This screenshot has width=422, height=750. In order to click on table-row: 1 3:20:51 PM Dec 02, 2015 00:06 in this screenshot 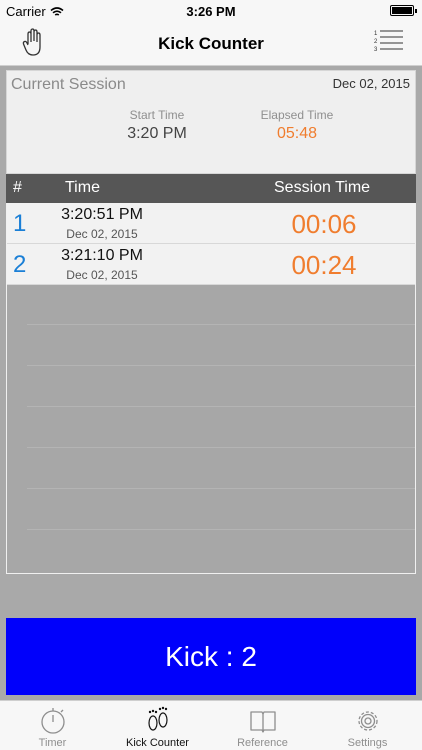, I will do `click(211, 223)`.